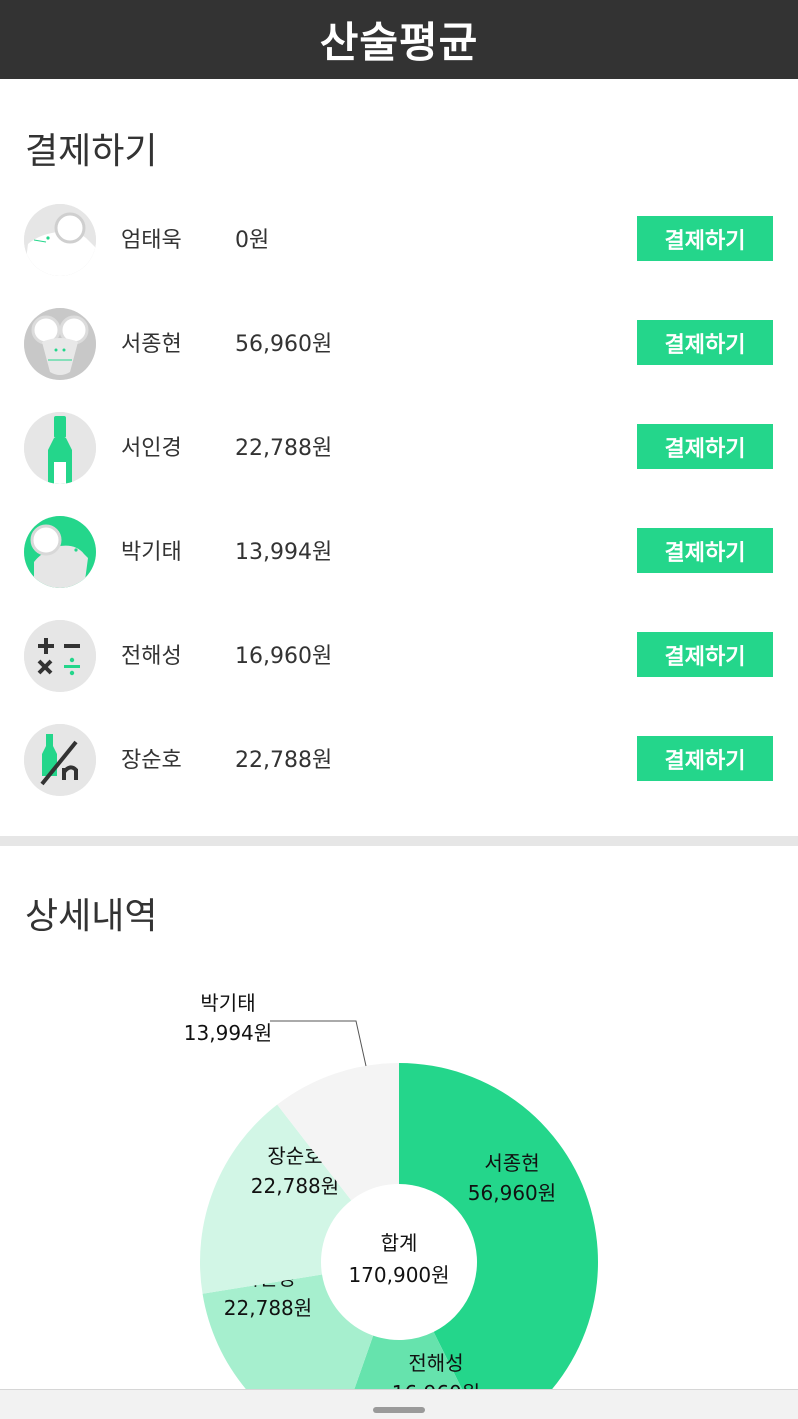 The width and height of the screenshot is (798, 1419). Describe the element at coordinates (399, 654) in the screenshot. I see `list-item: 전해성 16,960원 결제하기` at that location.